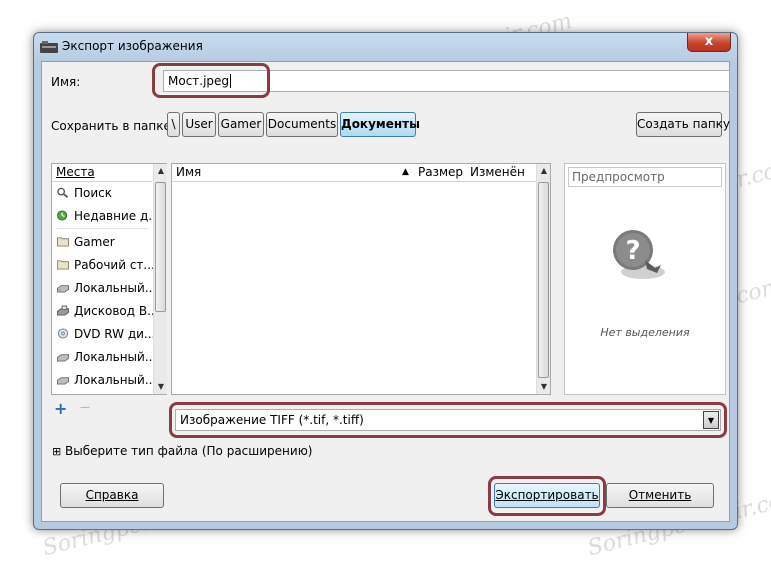 The width and height of the screenshot is (771, 563). Describe the element at coordinates (112, 495) in the screenshot. I see `help-button: Справка` at that location.